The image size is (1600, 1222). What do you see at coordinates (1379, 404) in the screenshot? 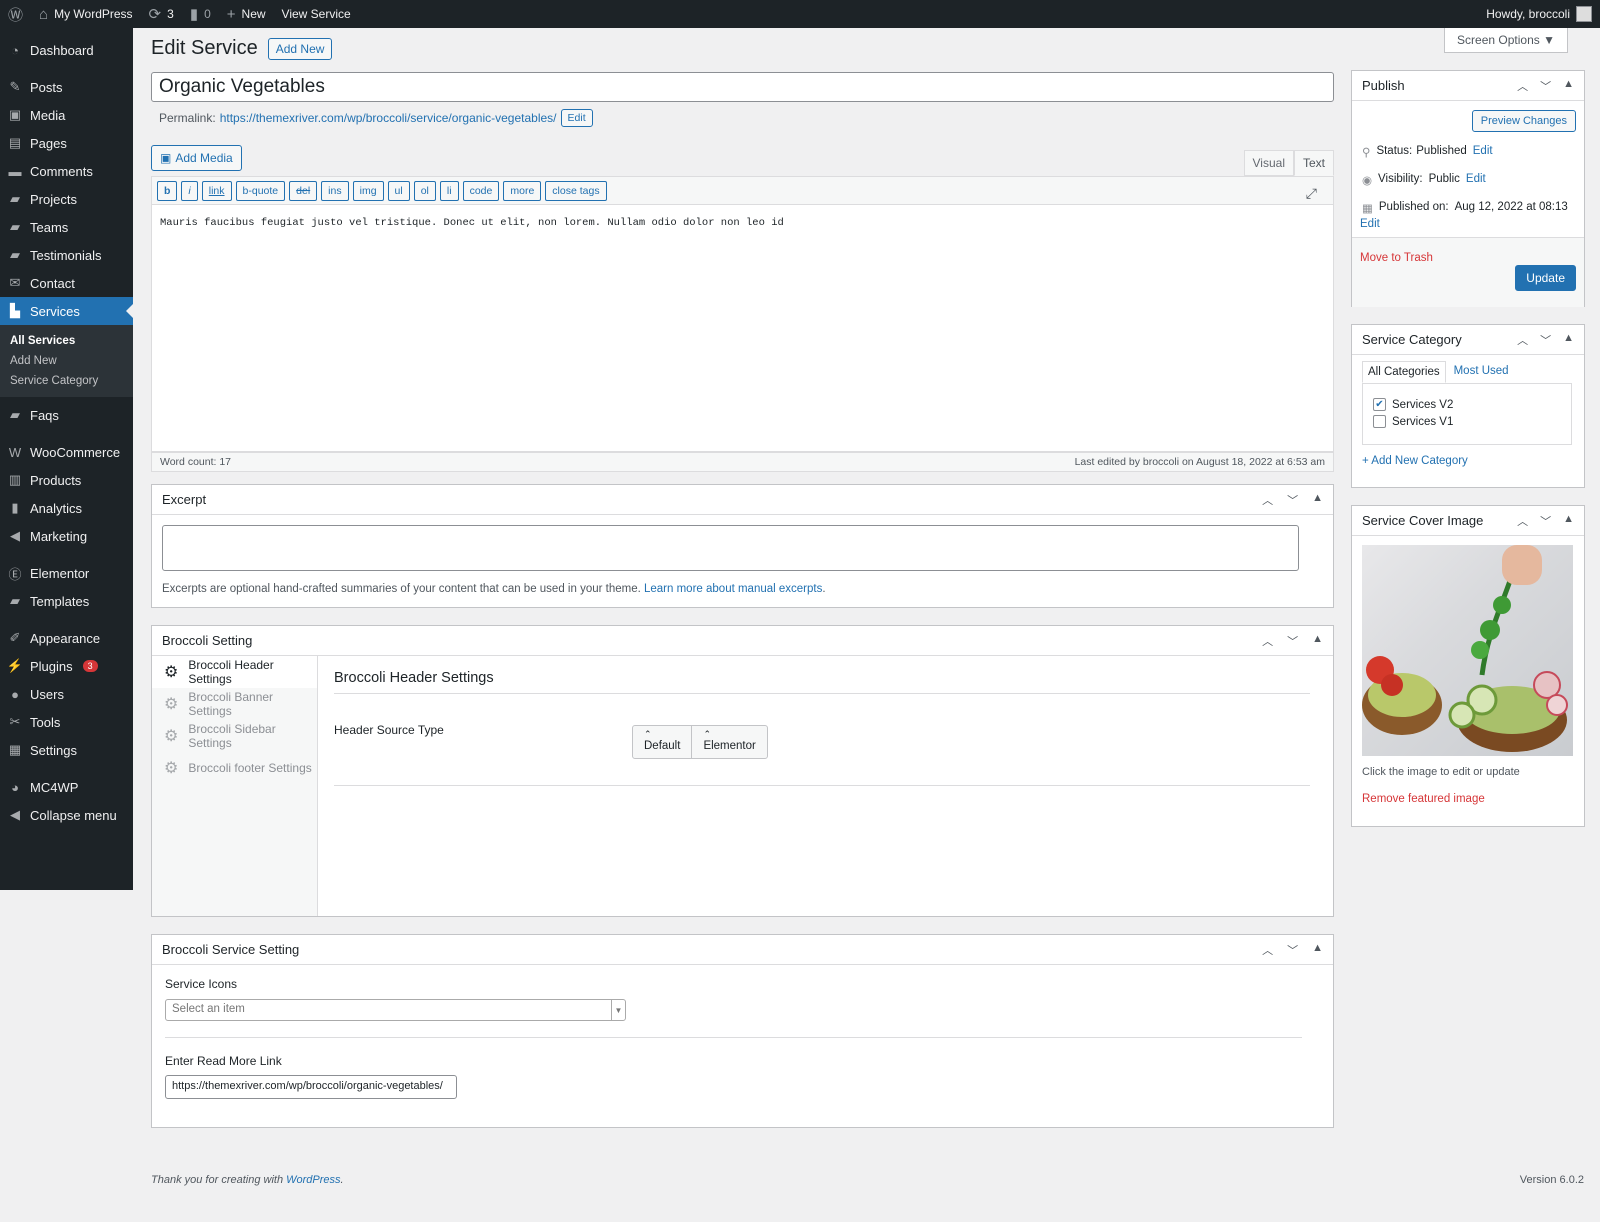
I see `category-checkbox: ✔` at bounding box center [1379, 404].